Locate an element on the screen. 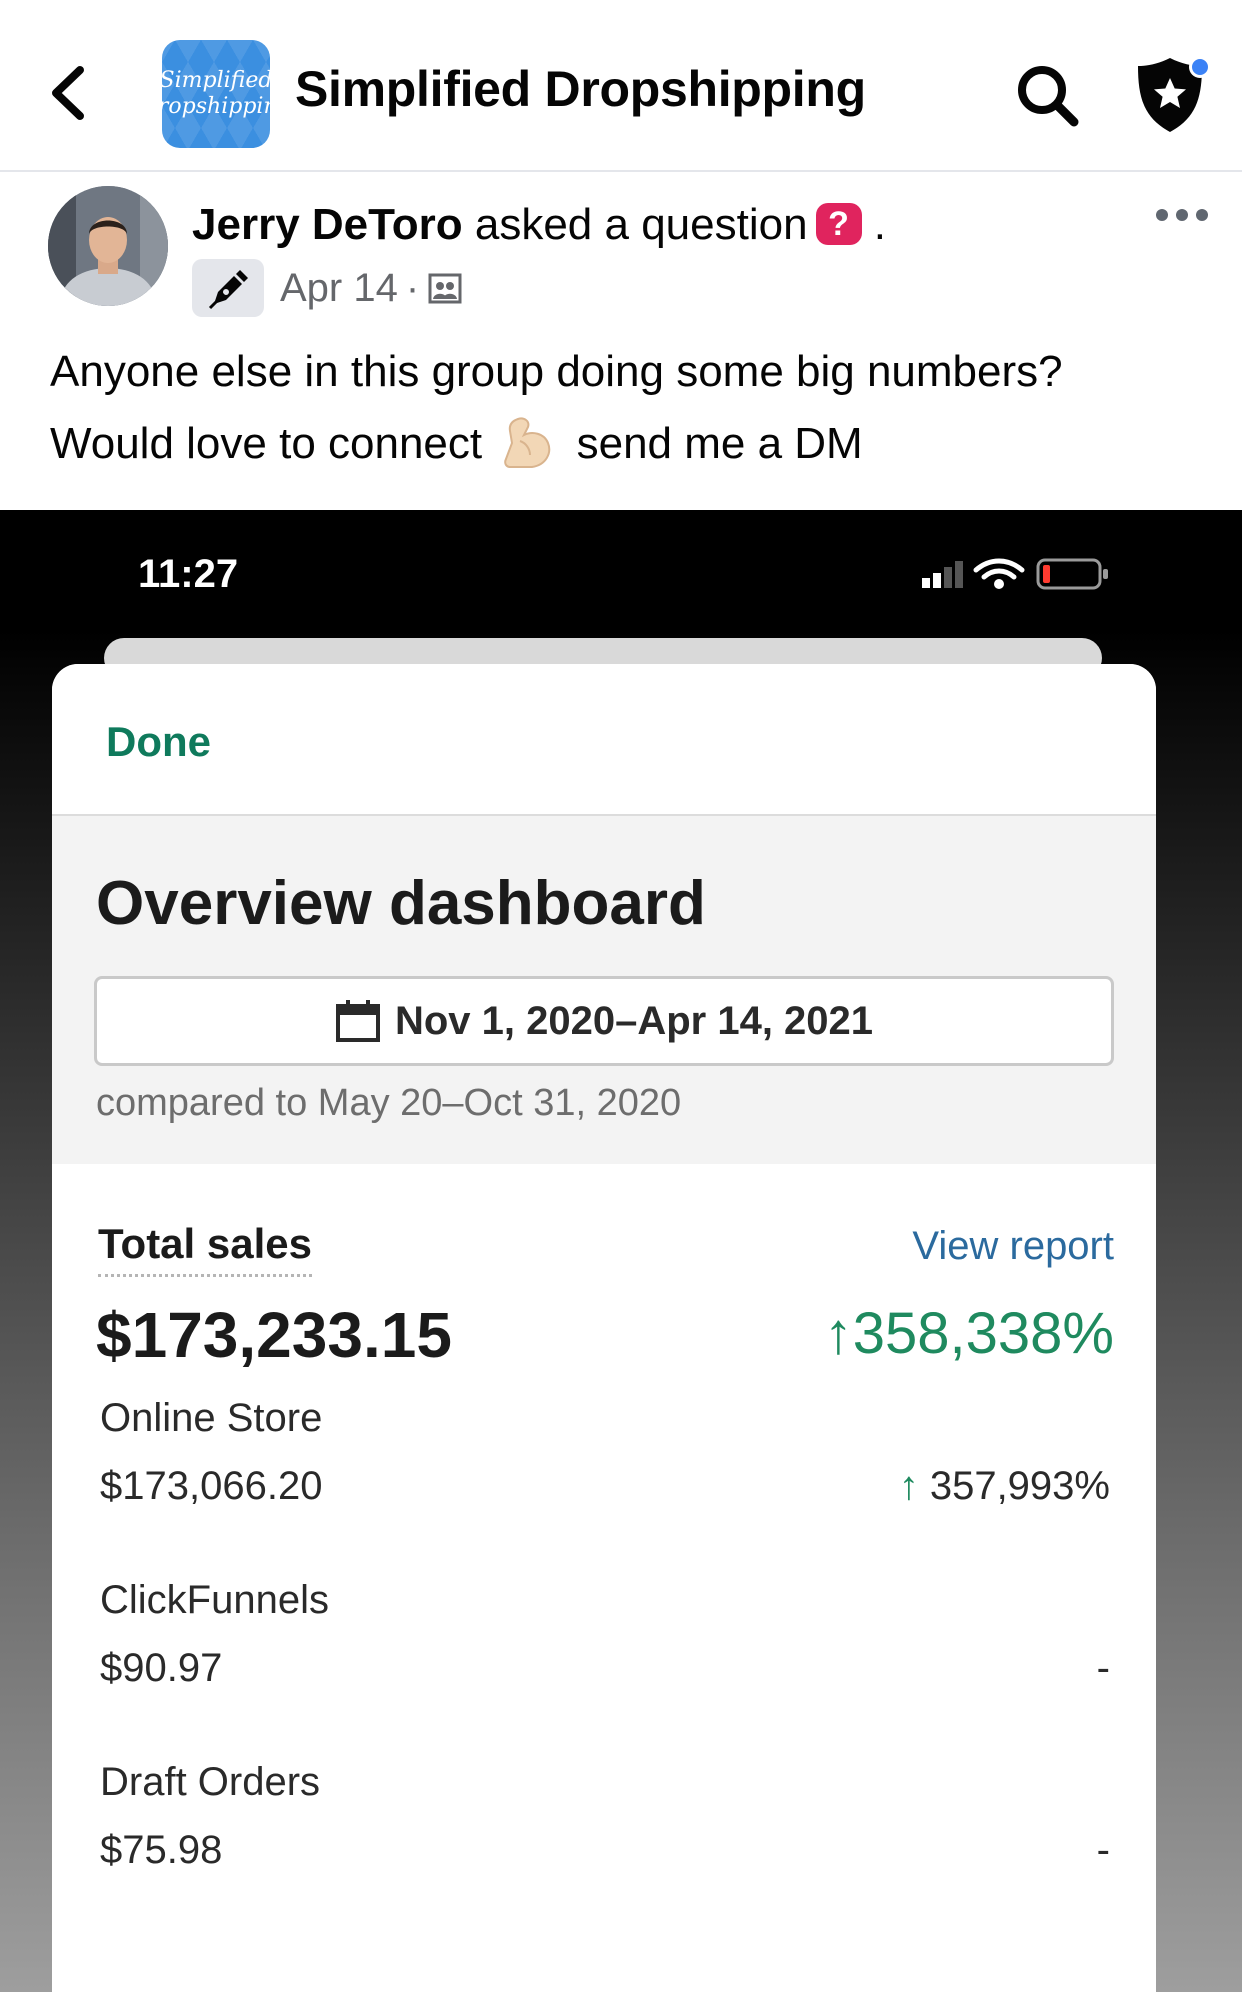 The height and width of the screenshot is (1992, 1242). post-meta: Apr 14 · is located at coordinates (327, 288).